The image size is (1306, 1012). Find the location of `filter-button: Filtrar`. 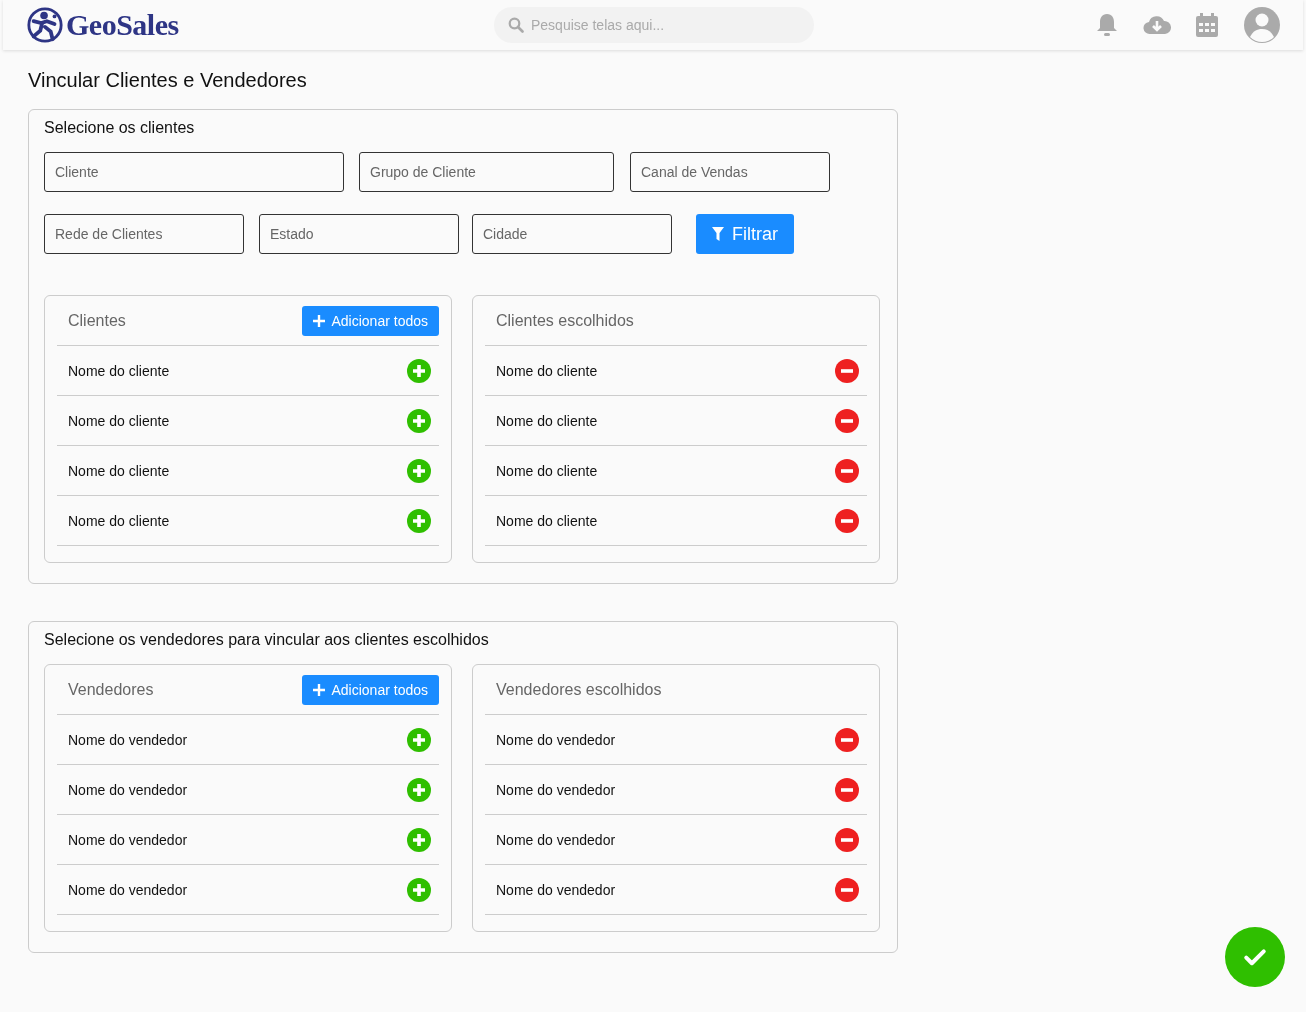

filter-button: Filtrar is located at coordinates (745, 234).